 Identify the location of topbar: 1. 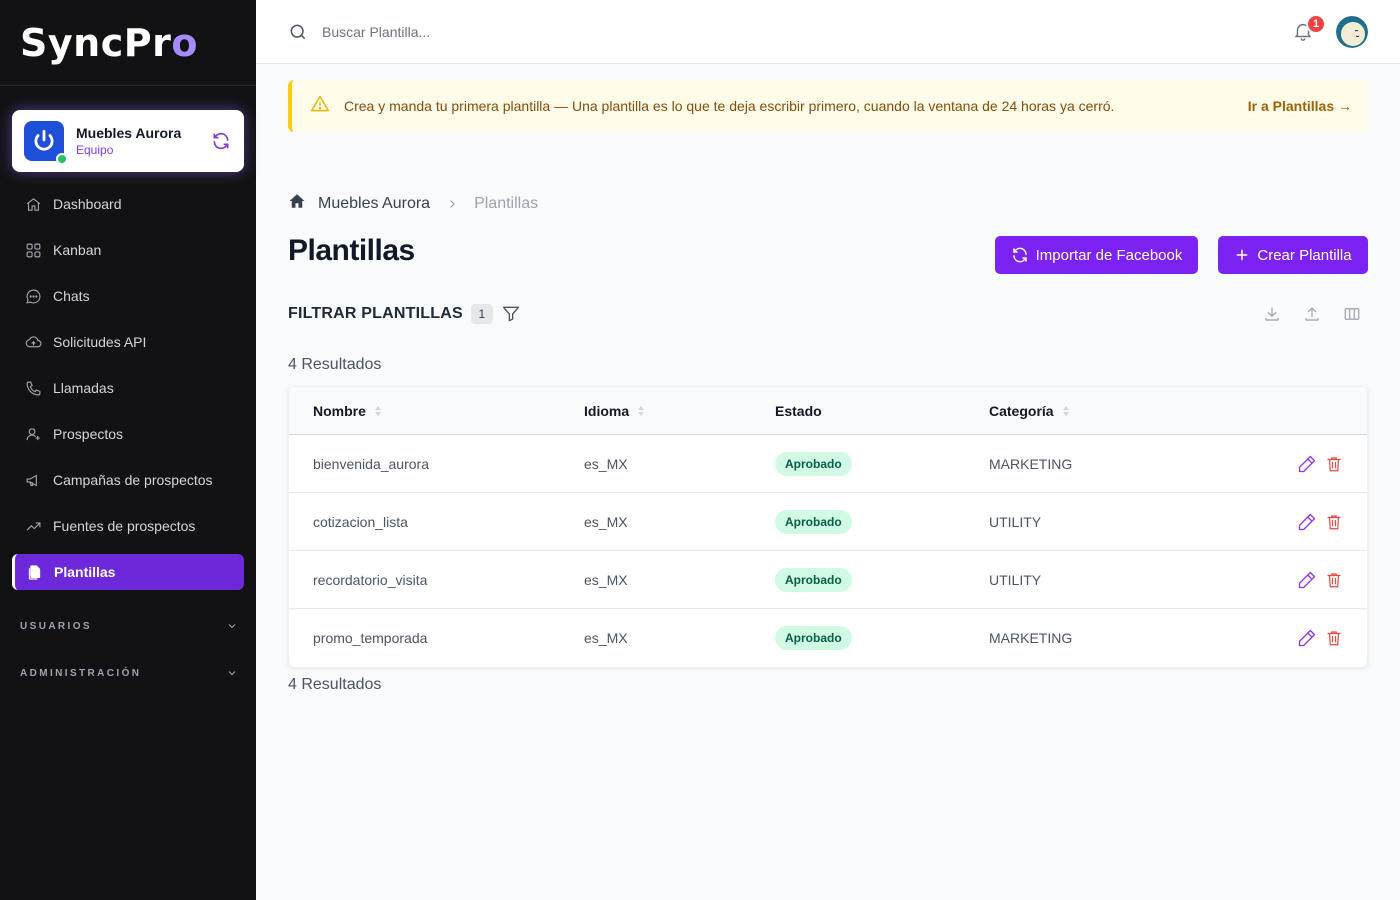
(828, 32).